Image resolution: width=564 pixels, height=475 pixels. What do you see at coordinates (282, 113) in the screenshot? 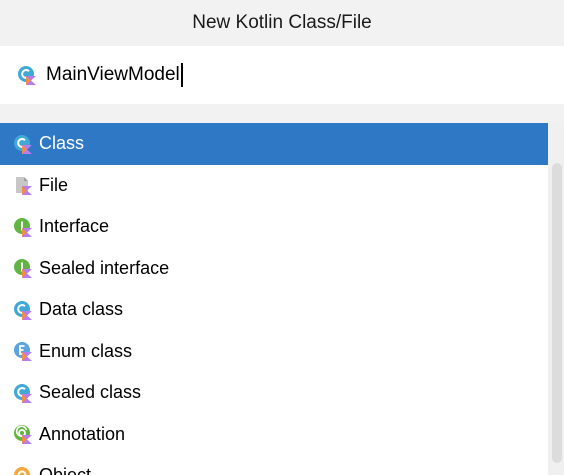
I see `separator` at bounding box center [282, 113].